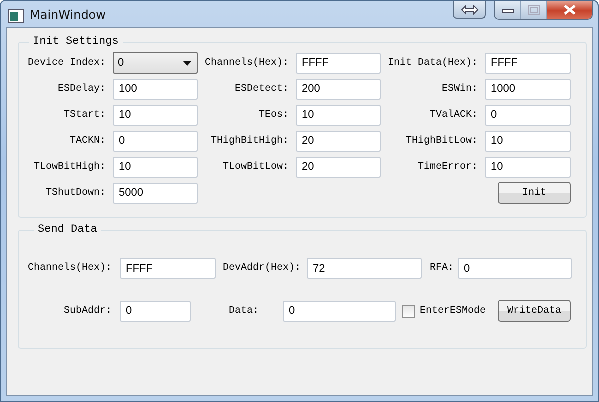 This screenshot has height=402, width=599. Describe the element at coordinates (75, 193) in the screenshot. I see `field-label: TShutDown:` at that location.